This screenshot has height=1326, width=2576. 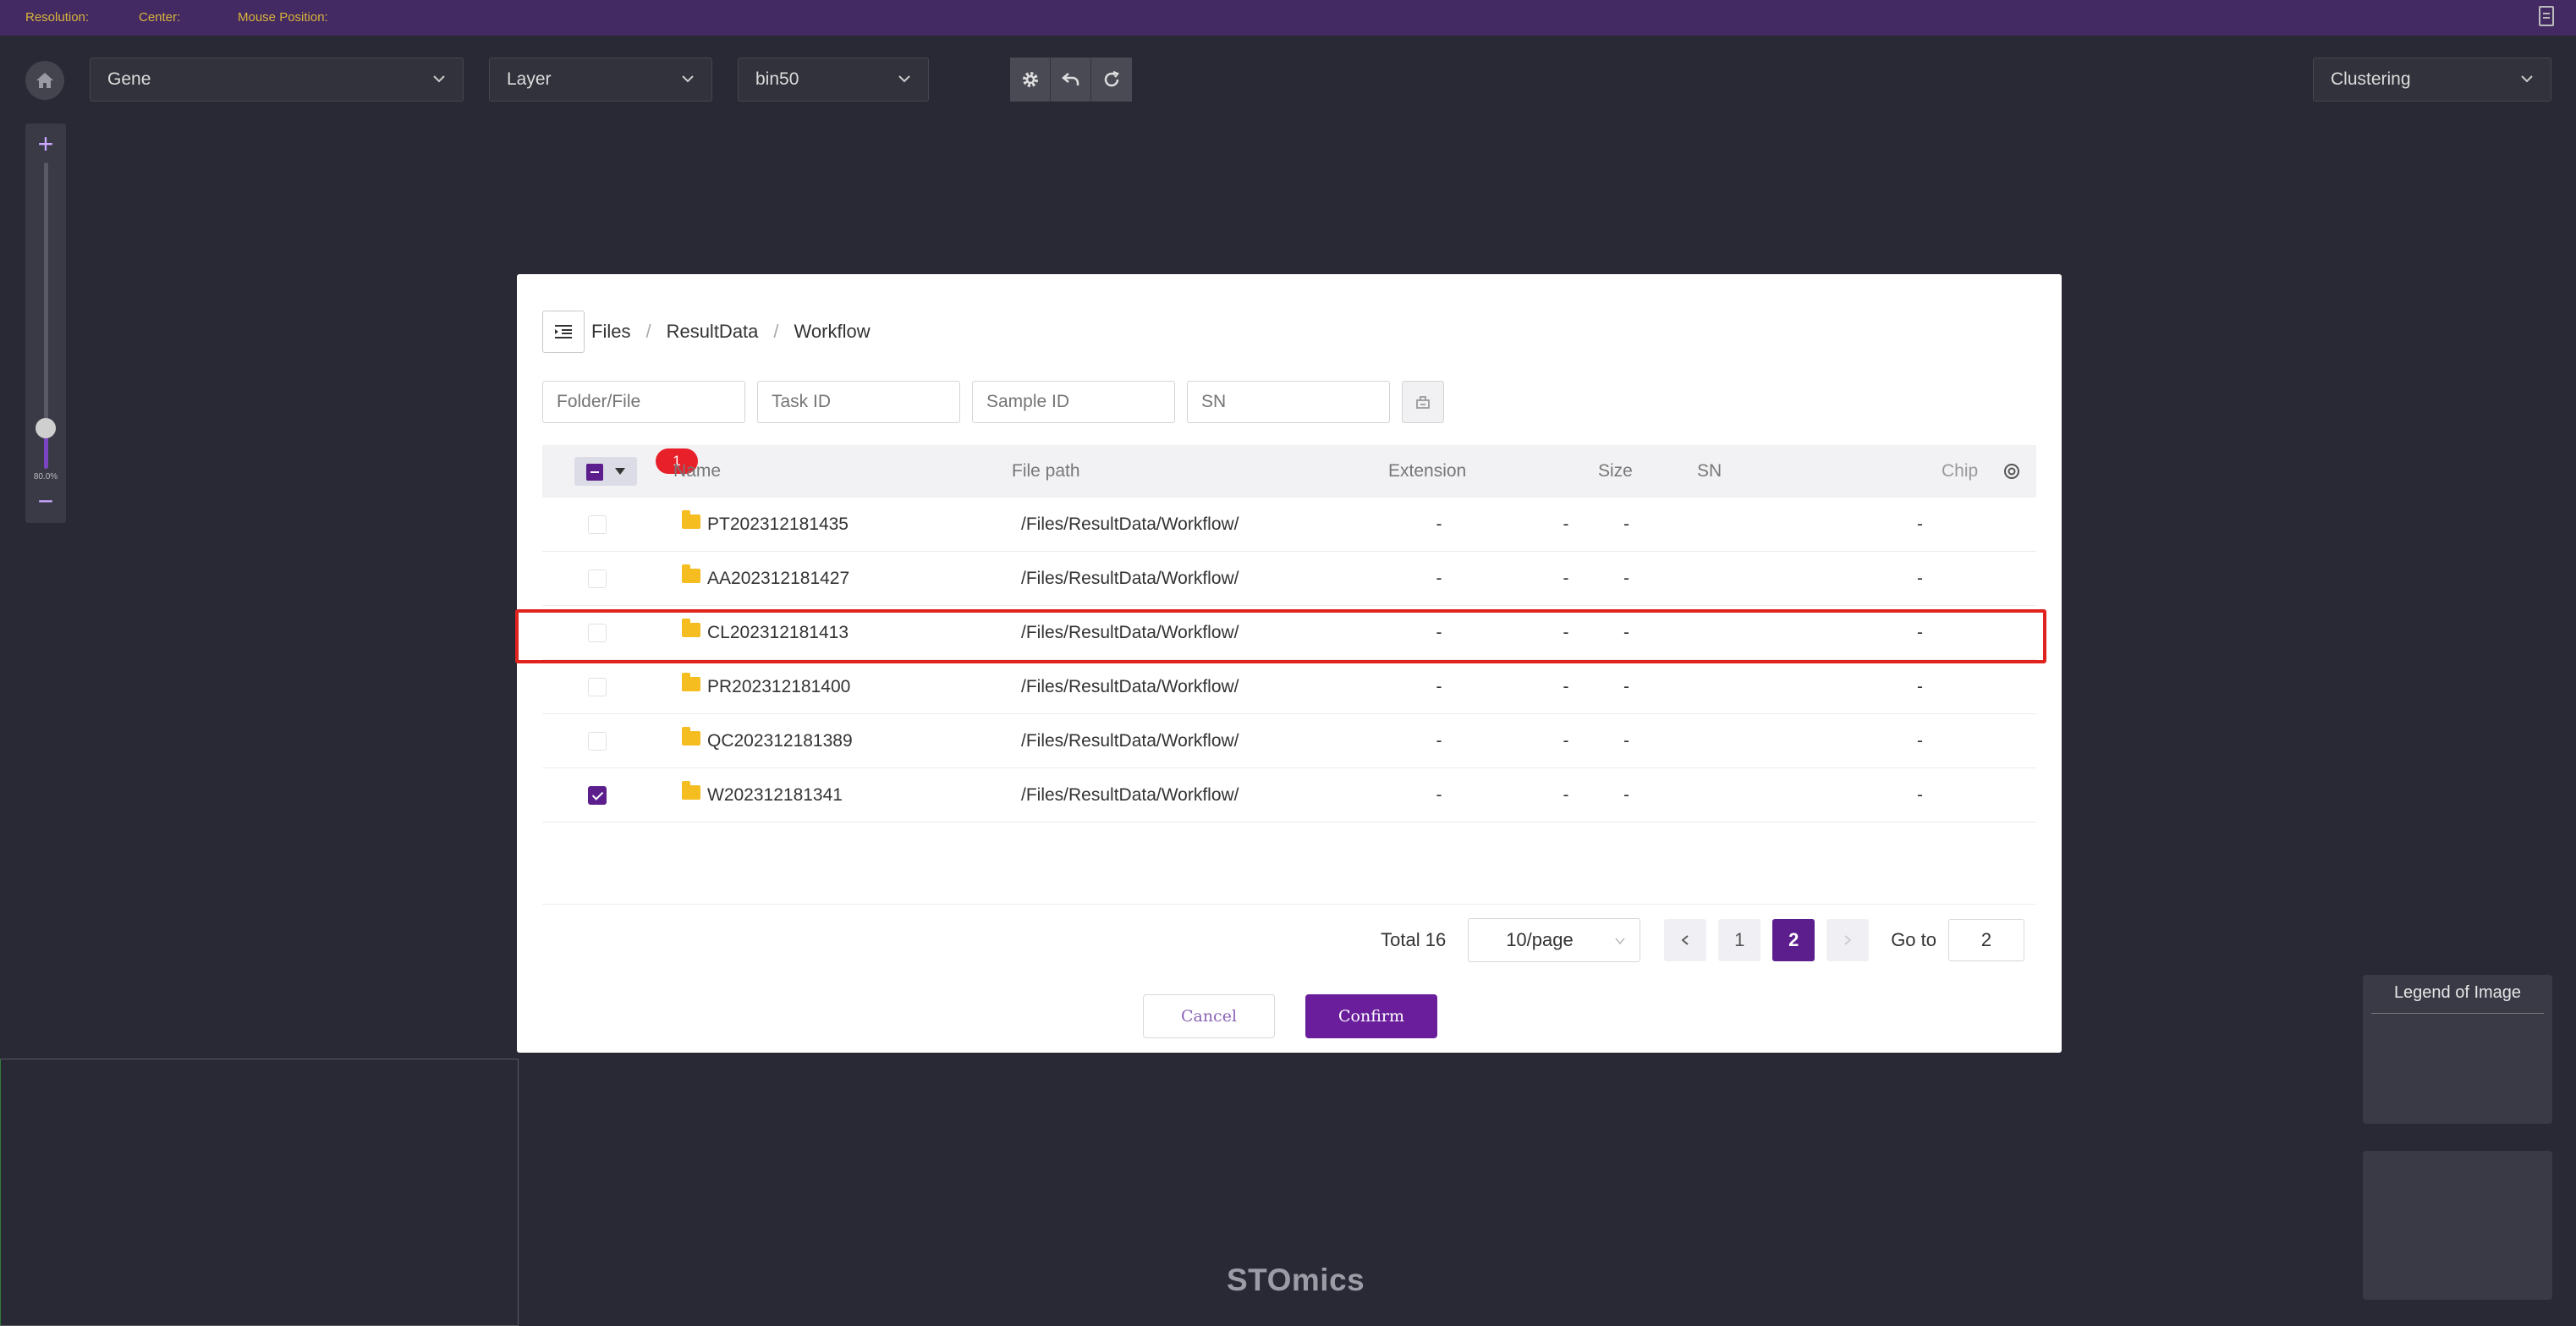 What do you see at coordinates (778, 687) in the screenshot?
I see `row-name: PR202312181400` at bounding box center [778, 687].